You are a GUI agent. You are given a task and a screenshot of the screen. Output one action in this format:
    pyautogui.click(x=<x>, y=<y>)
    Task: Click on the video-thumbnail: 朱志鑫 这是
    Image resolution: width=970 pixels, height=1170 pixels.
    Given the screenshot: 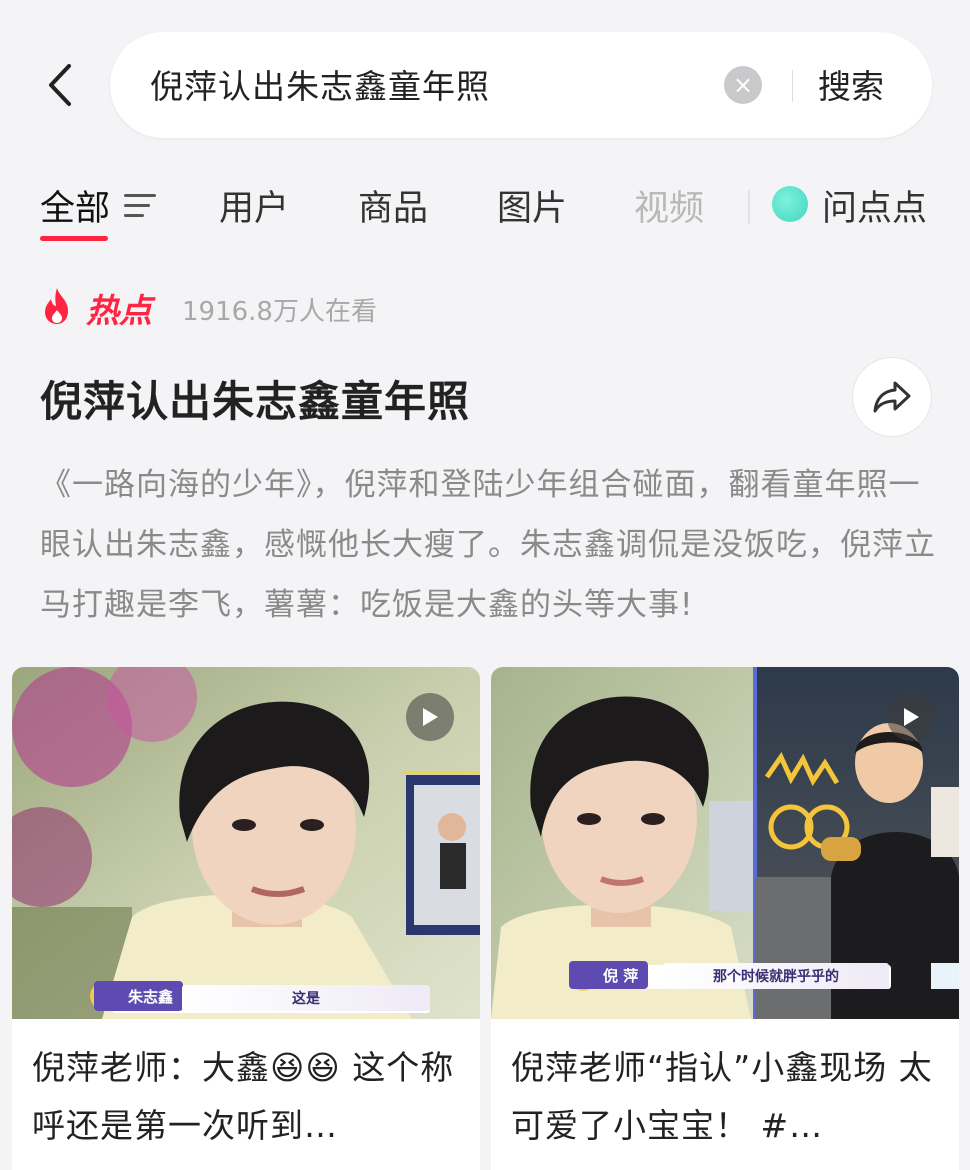 What is the action you would take?
    pyautogui.click(x=246, y=843)
    